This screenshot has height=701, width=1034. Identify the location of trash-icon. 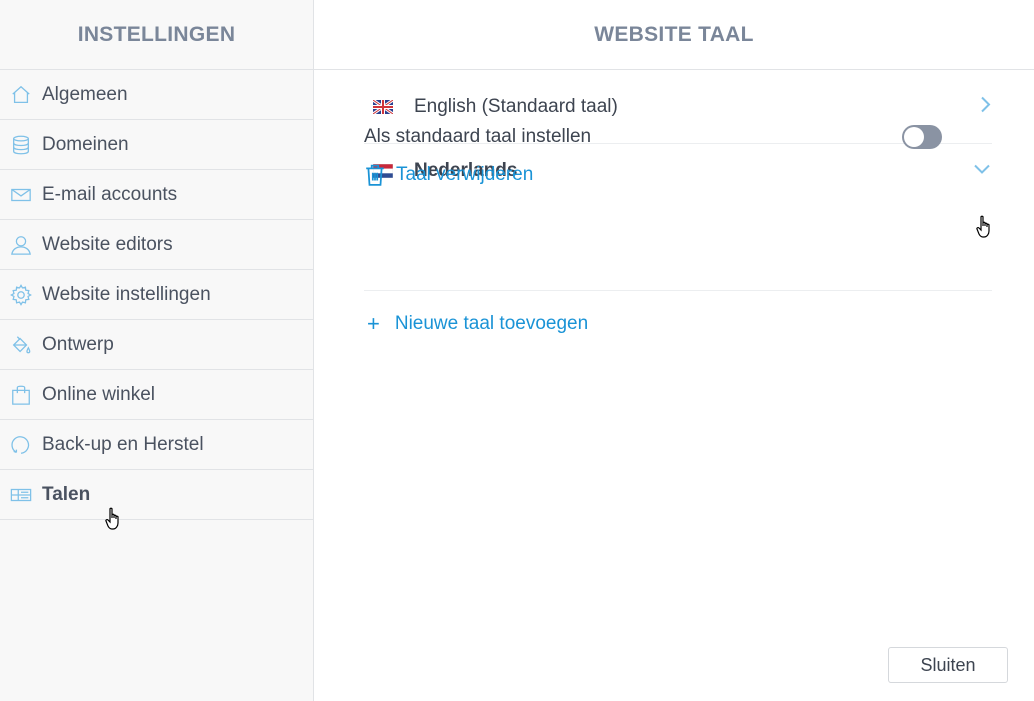
(375, 175).